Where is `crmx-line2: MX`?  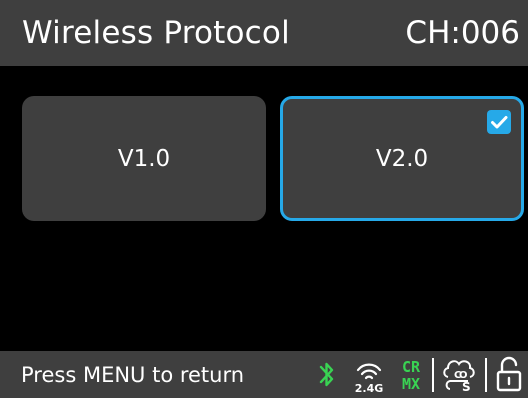 crmx-line2: MX is located at coordinates (411, 384).